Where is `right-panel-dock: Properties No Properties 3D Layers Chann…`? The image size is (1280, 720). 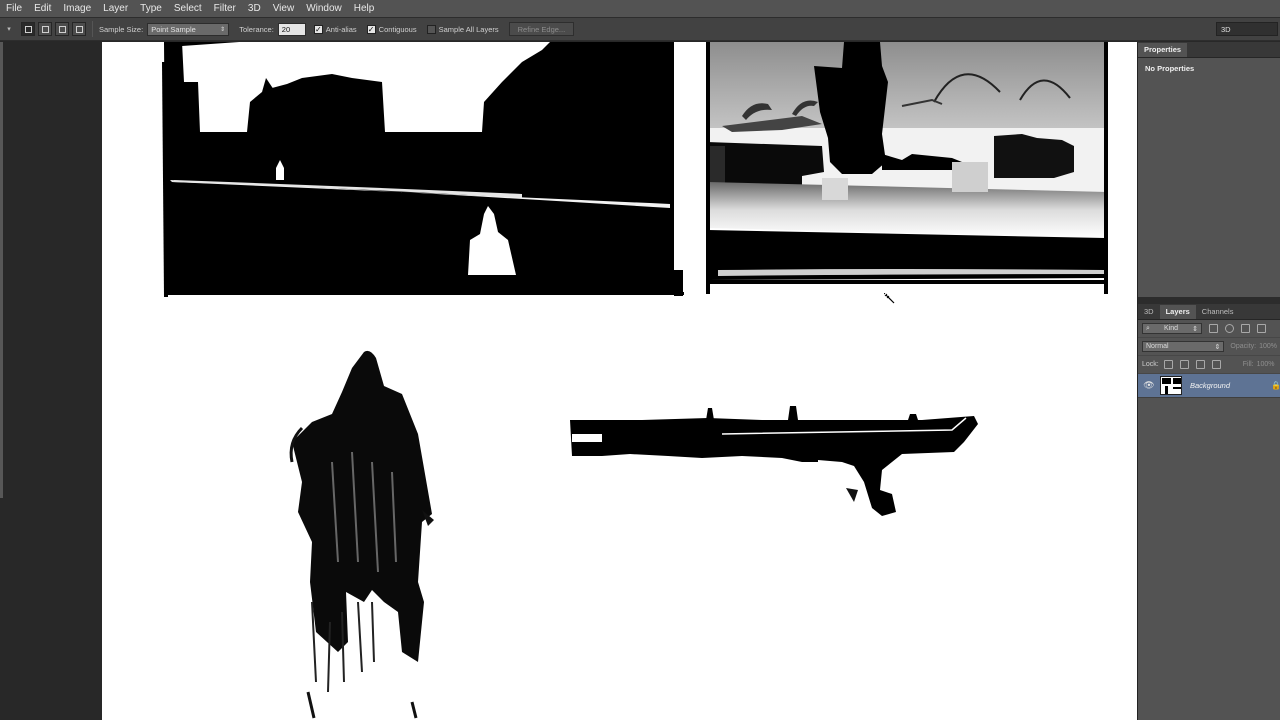 right-panel-dock: Properties No Properties 3D Layers Chann… is located at coordinates (1208, 381).